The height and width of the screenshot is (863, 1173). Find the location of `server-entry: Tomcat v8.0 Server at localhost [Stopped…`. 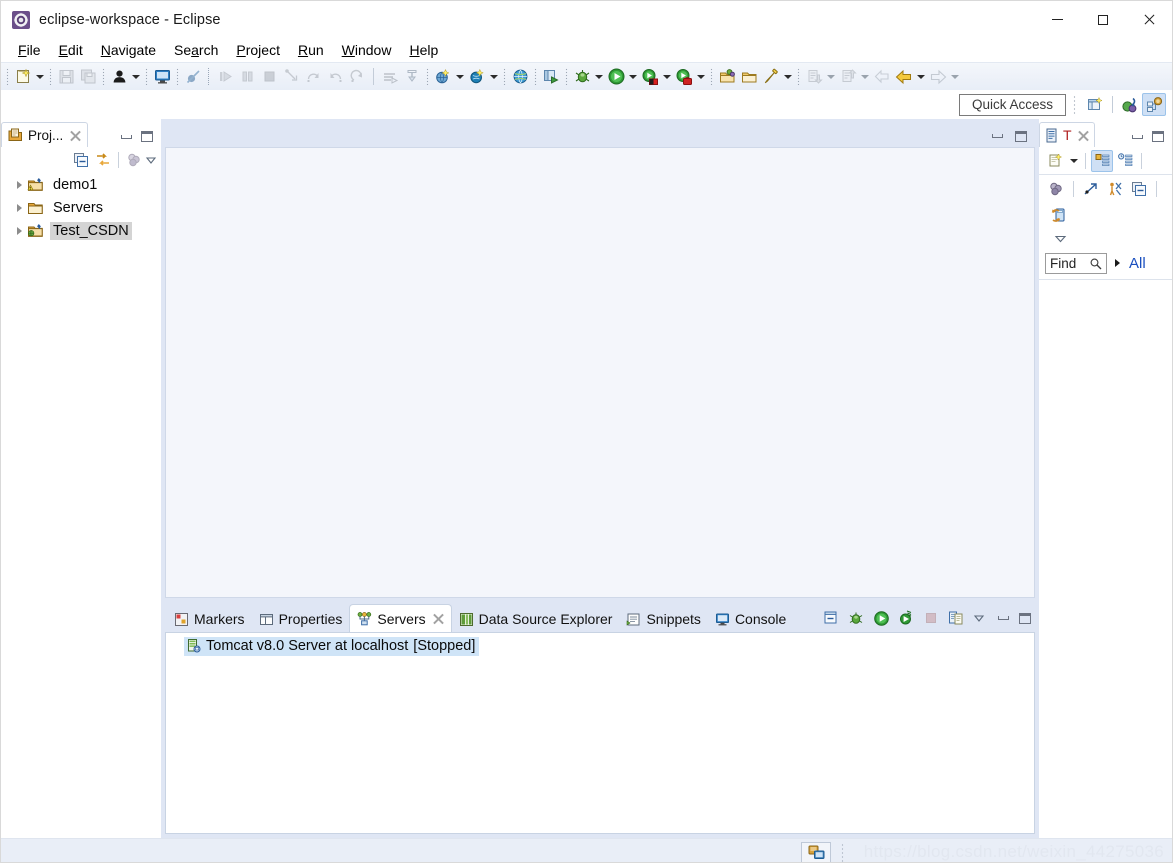

server-entry: Tomcat v8.0 Server at localhost [Stopped… is located at coordinates (332, 646).